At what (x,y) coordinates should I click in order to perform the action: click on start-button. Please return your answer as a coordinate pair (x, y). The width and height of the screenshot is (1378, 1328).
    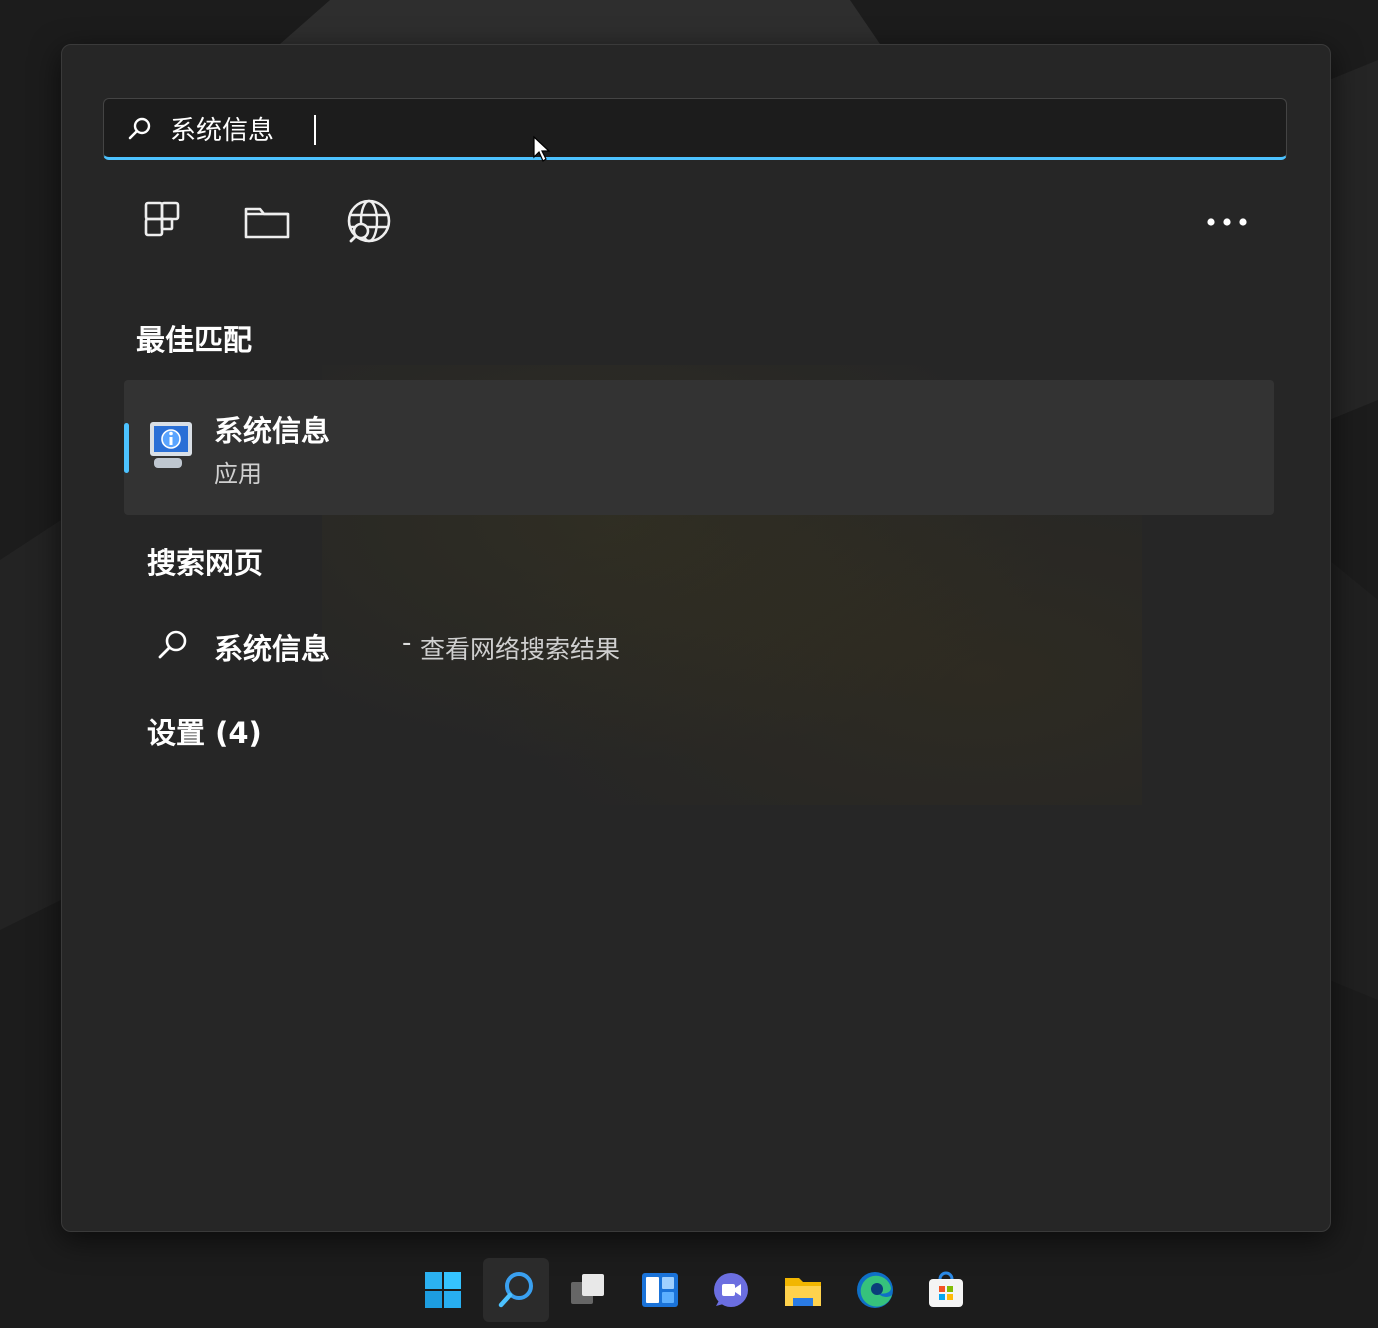
    Looking at the image, I should click on (443, 1290).